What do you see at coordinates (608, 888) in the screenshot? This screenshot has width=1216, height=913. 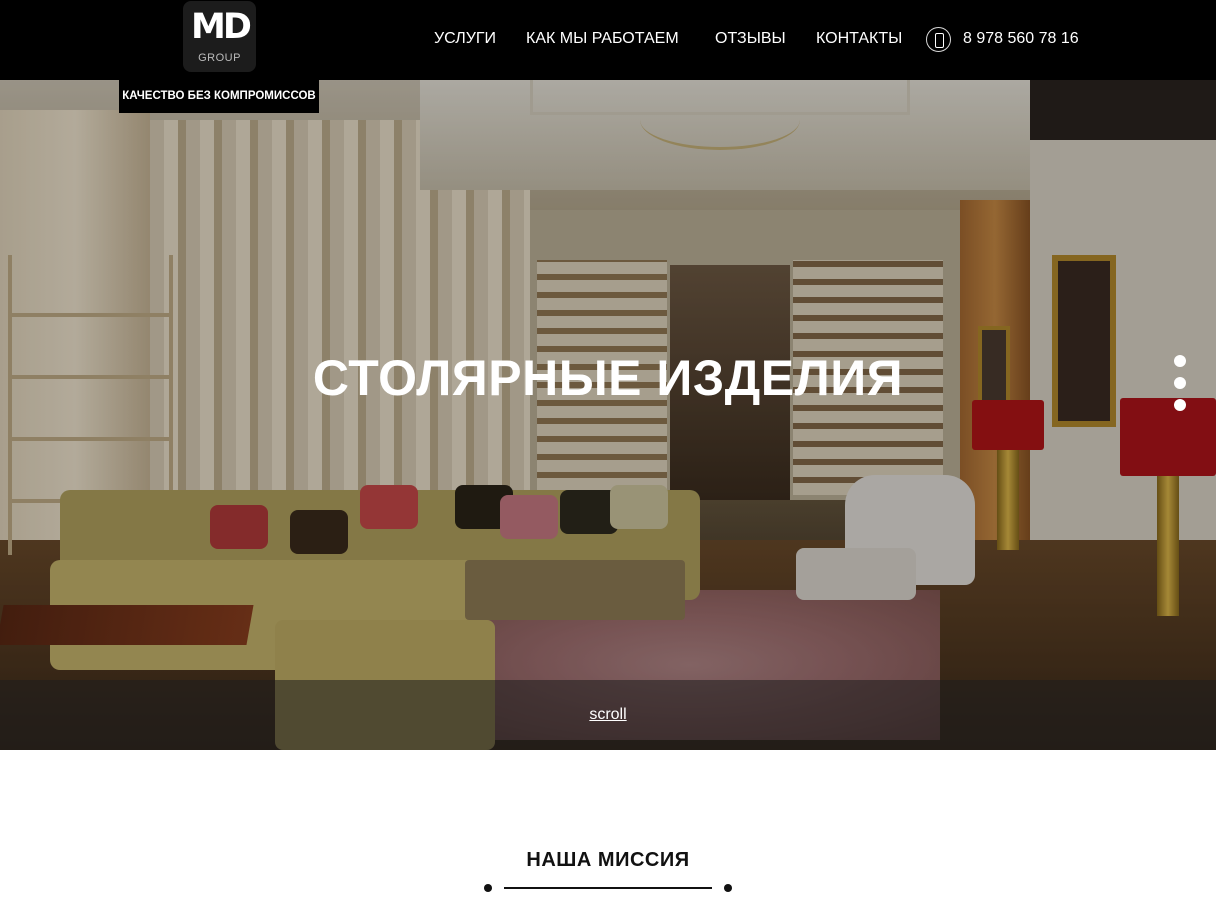 I see `title-divider` at bounding box center [608, 888].